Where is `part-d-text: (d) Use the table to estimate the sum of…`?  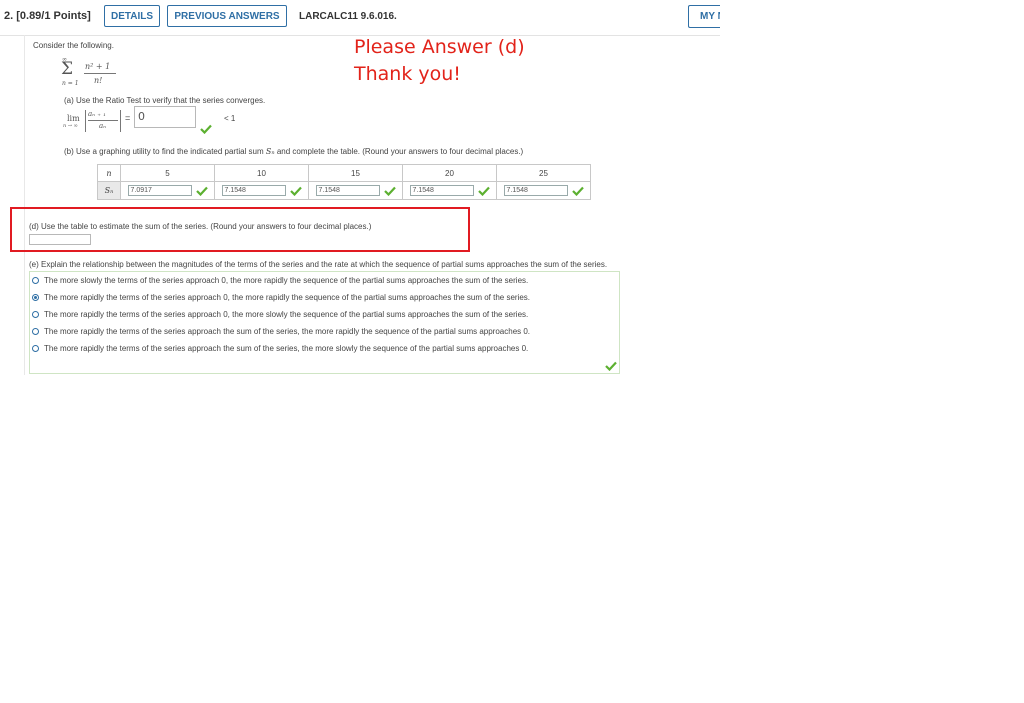 part-d-text: (d) Use the table to estimate the sum of… is located at coordinates (200, 226).